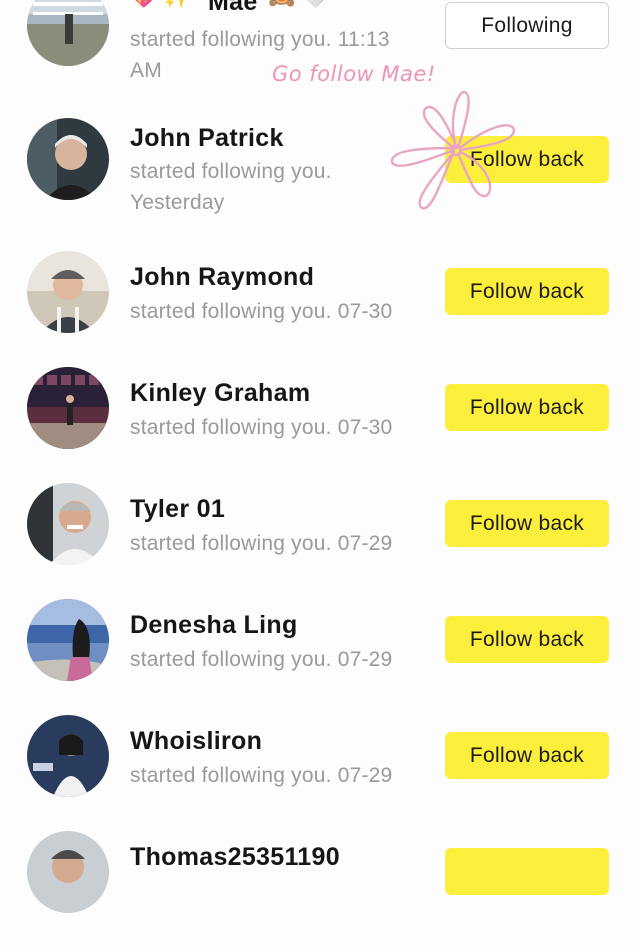  What do you see at coordinates (527, 871) in the screenshot?
I see `follow-back-button` at bounding box center [527, 871].